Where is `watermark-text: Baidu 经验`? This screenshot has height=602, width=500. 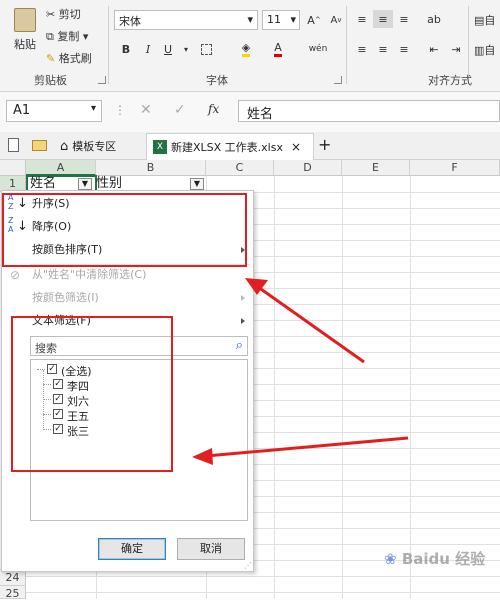 watermark-text: Baidu 经验 is located at coordinates (443, 559).